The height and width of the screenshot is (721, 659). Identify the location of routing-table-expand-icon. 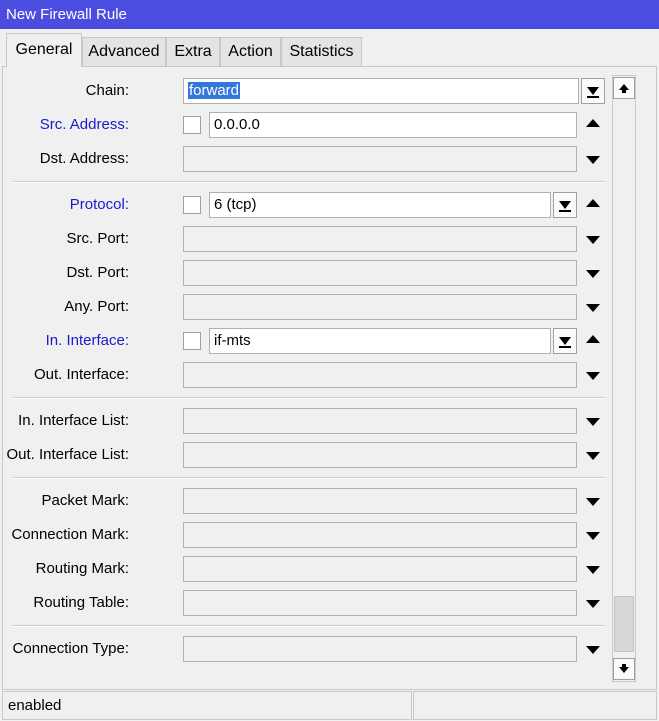
(593, 604).